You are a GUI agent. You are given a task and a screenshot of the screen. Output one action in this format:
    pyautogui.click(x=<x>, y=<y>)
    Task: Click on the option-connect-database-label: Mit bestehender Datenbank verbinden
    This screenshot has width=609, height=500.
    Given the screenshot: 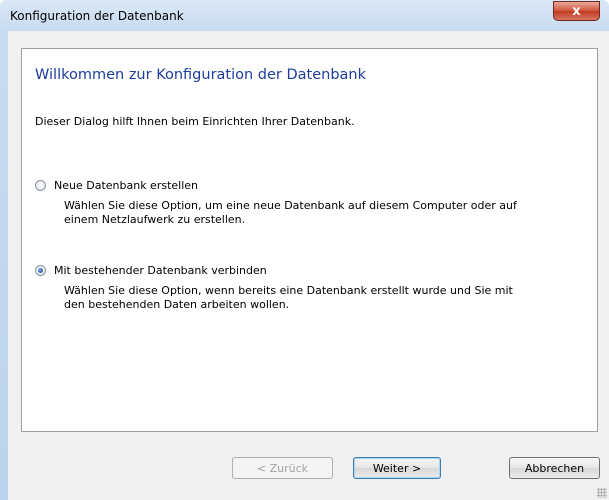 What is the action you would take?
    pyautogui.click(x=160, y=270)
    